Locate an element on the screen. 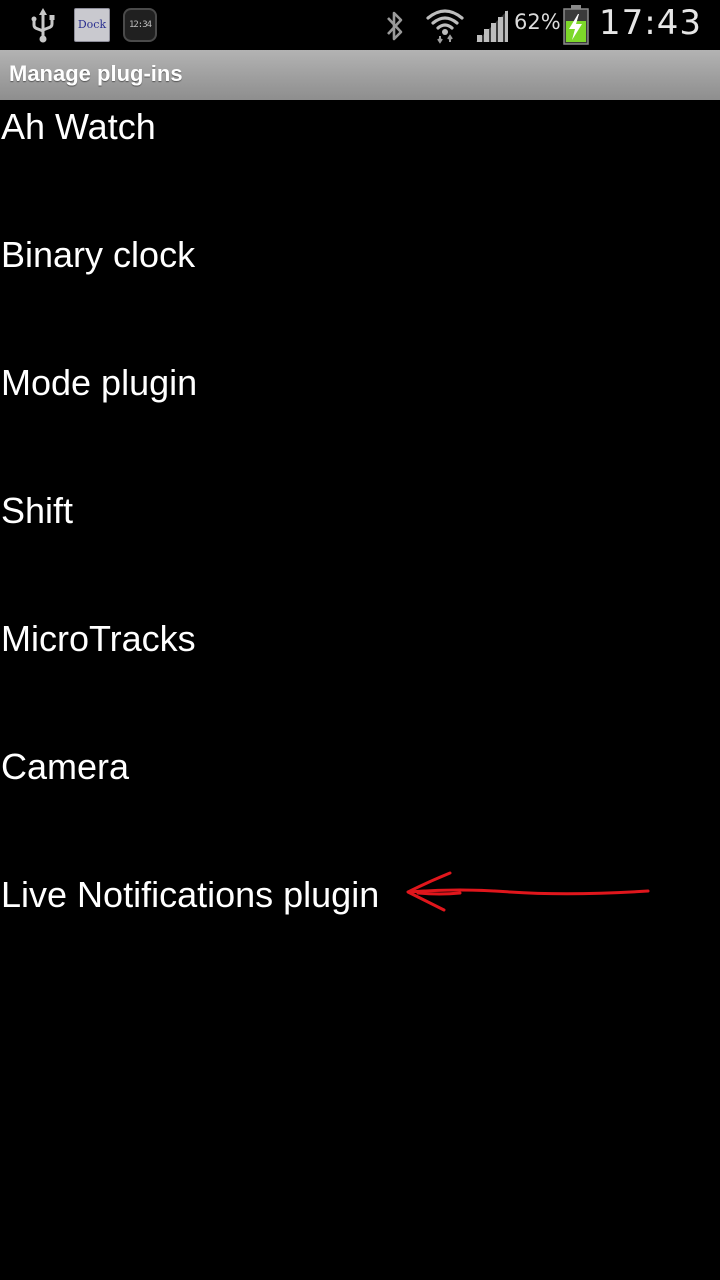  battery-charging-icon is located at coordinates (576, 25).